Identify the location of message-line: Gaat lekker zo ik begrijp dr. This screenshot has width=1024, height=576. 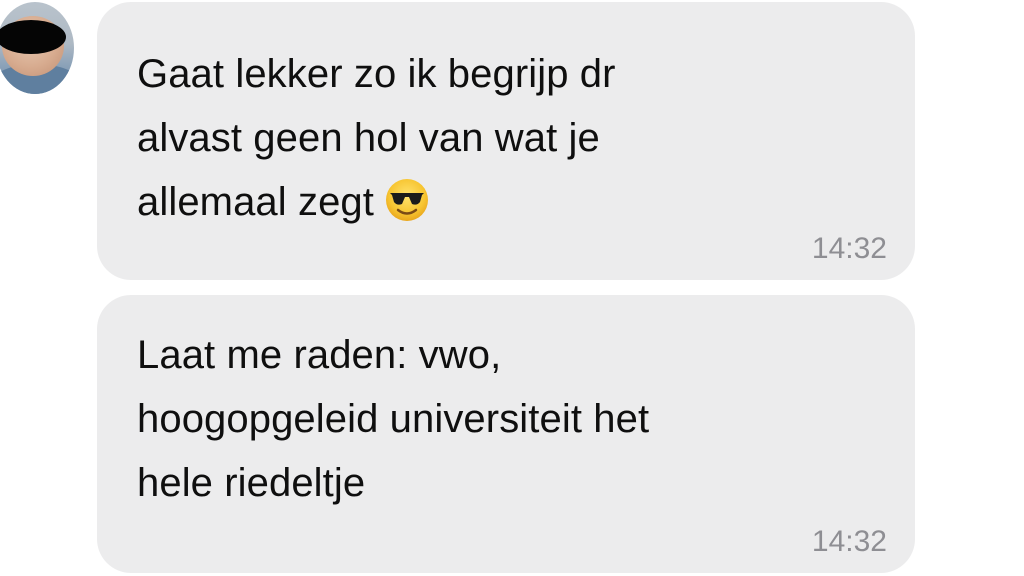
(376, 74).